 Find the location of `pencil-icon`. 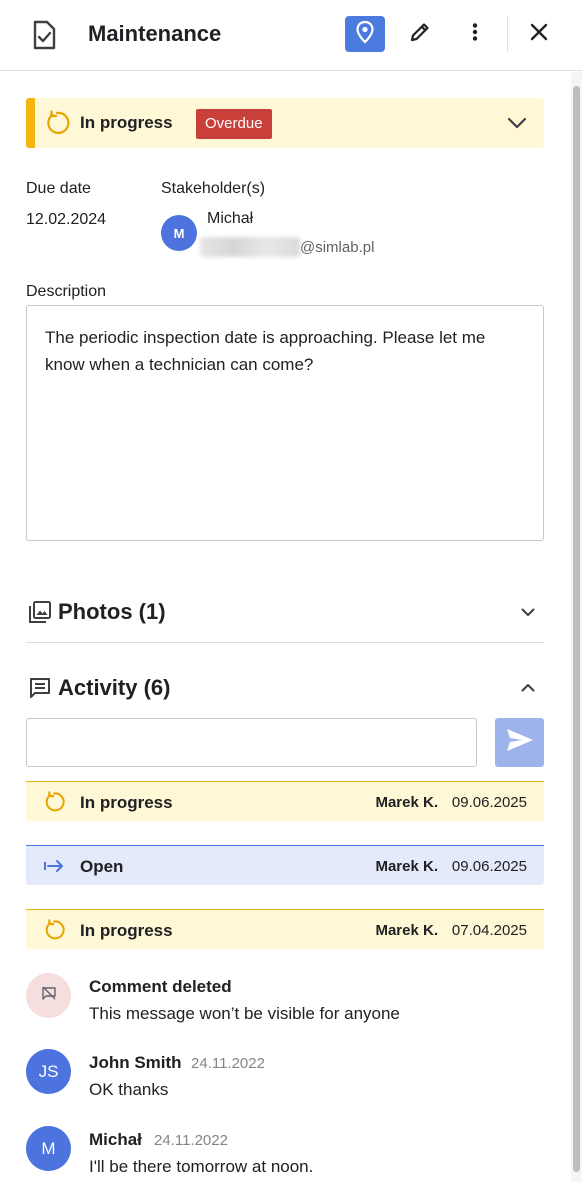

pencil-icon is located at coordinates (420, 34).